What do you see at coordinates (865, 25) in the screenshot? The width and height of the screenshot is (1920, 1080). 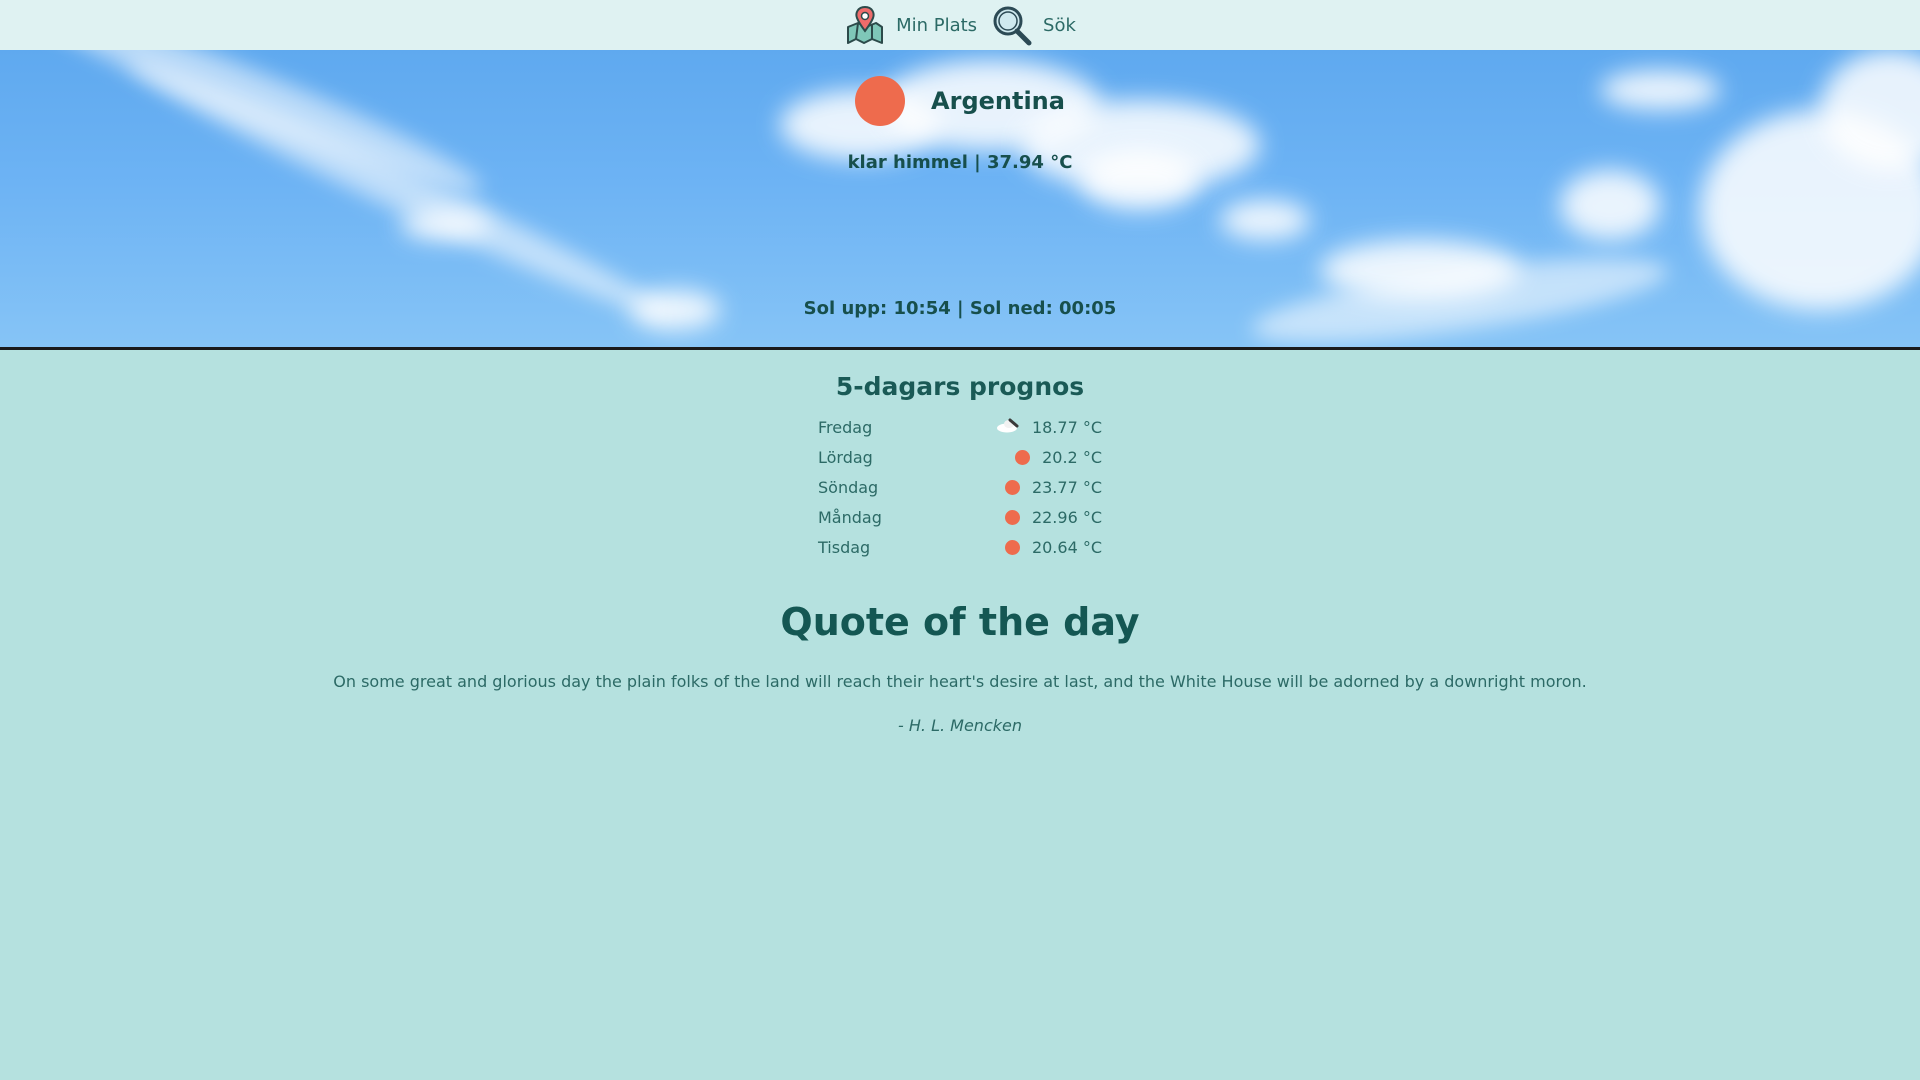 I see `map-pin-icon` at bounding box center [865, 25].